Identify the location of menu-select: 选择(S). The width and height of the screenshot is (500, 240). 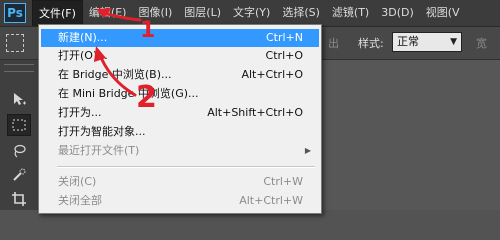
(301, 13).